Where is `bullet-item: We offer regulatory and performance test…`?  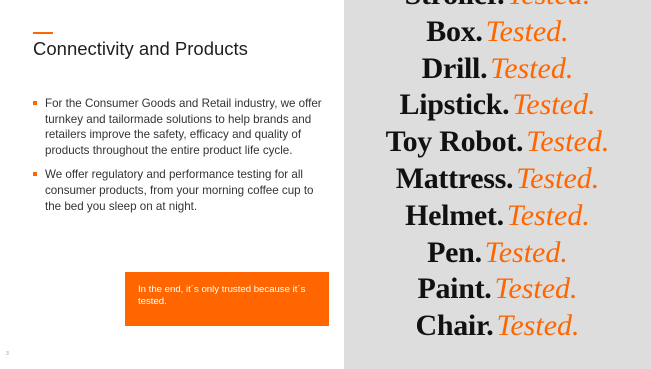
bullet-item: We offer regulatory and performance test… is located at coordinates (178, 190).